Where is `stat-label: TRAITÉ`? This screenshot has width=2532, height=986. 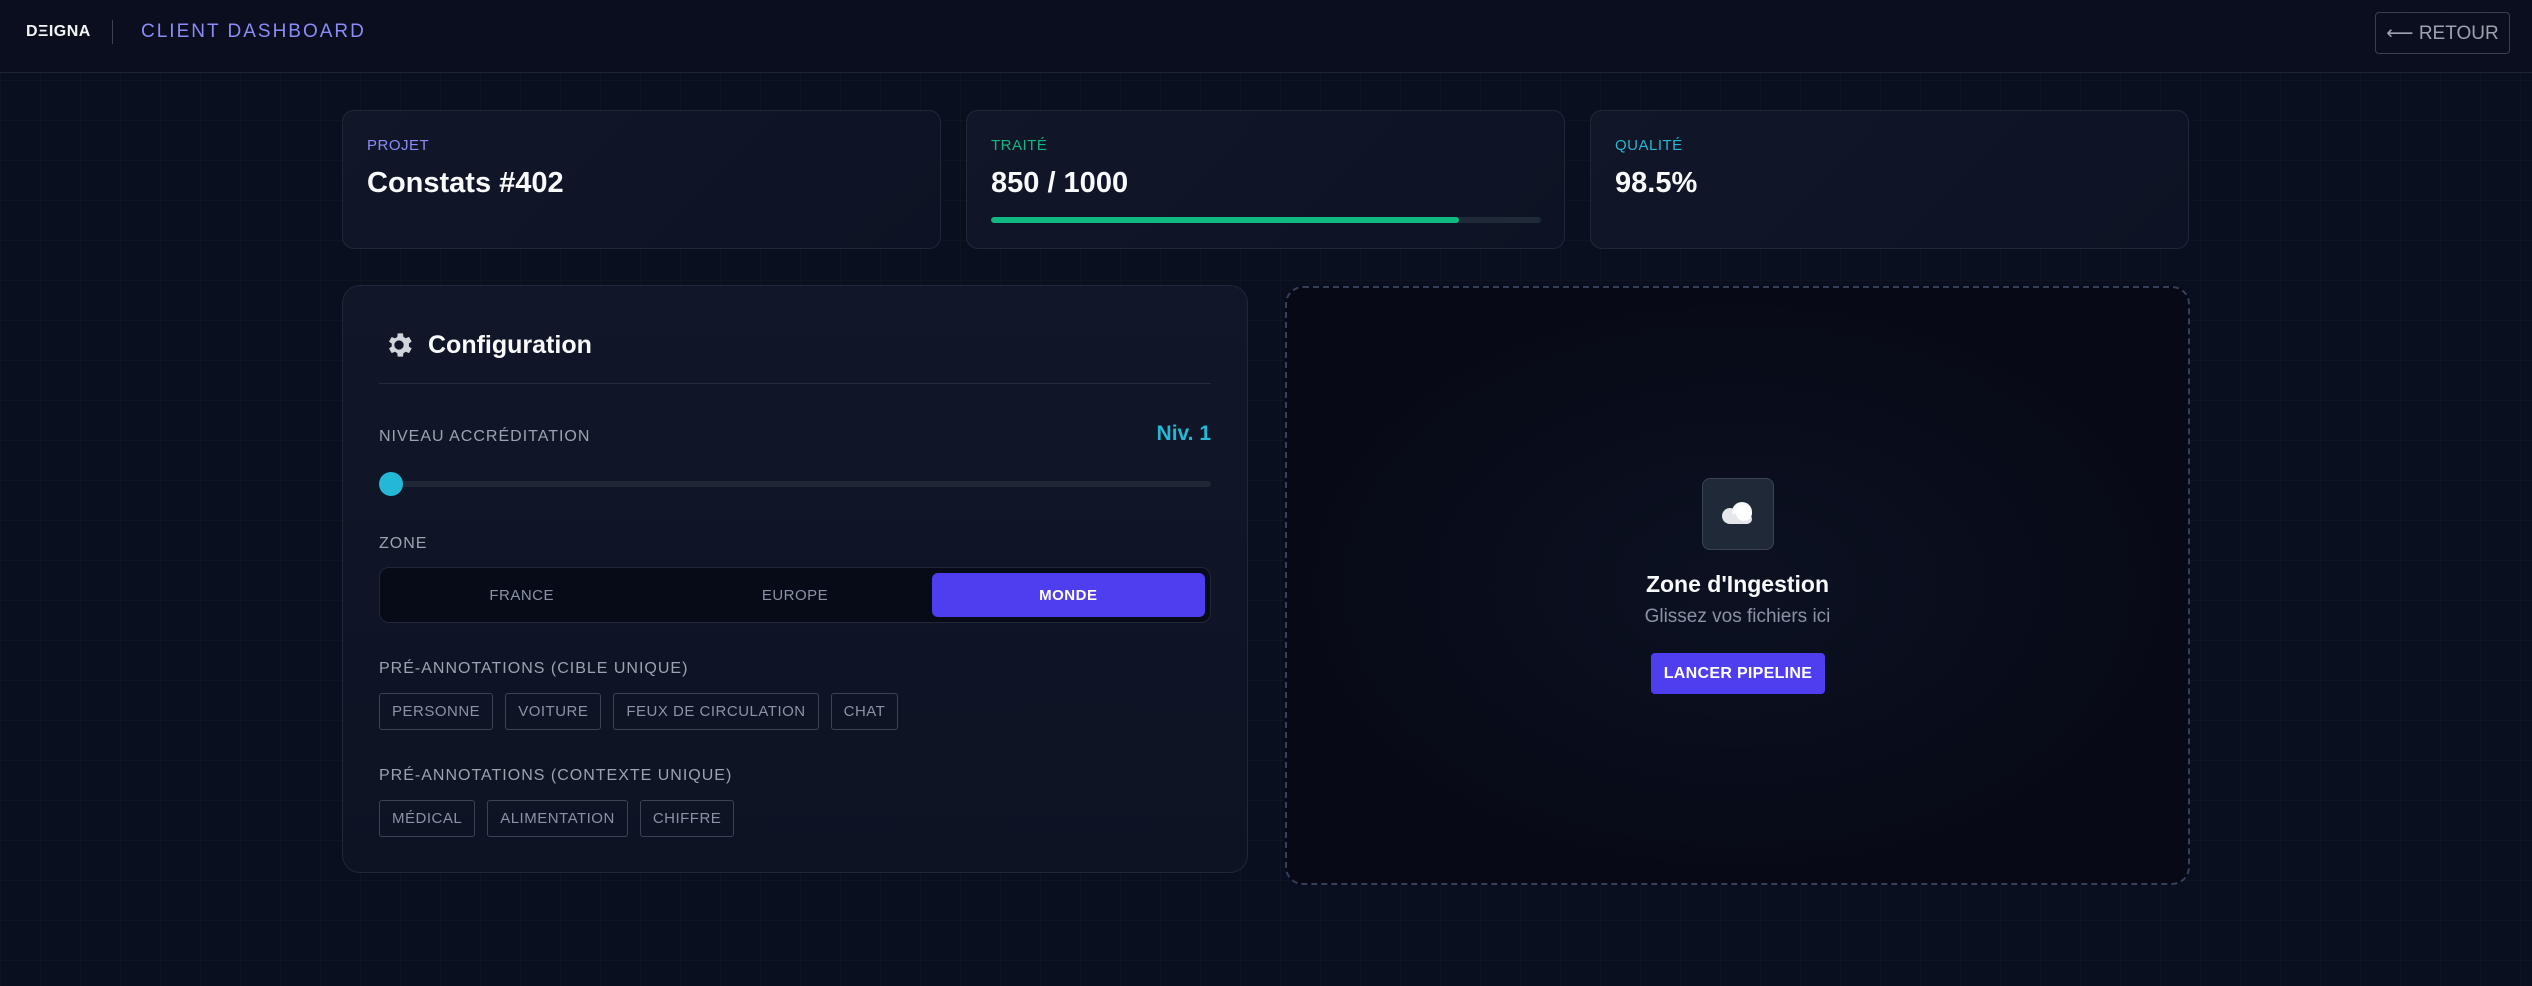
stat-label: TRAITÉ is located at coordinates (1019, 145).